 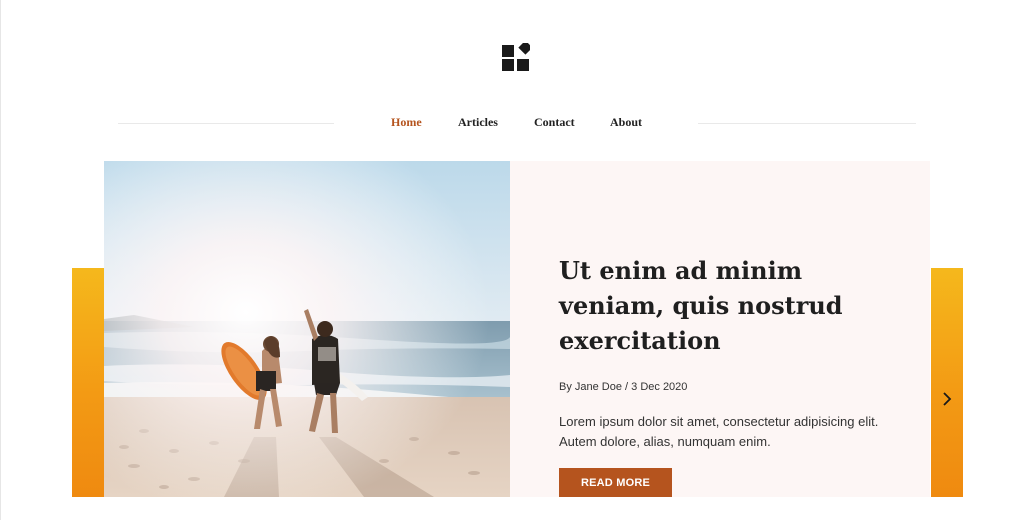 What do you see at coordinates (626, 122) in the screenshot?
I see `nav-item-about: About` at bounding box center [626, 122].